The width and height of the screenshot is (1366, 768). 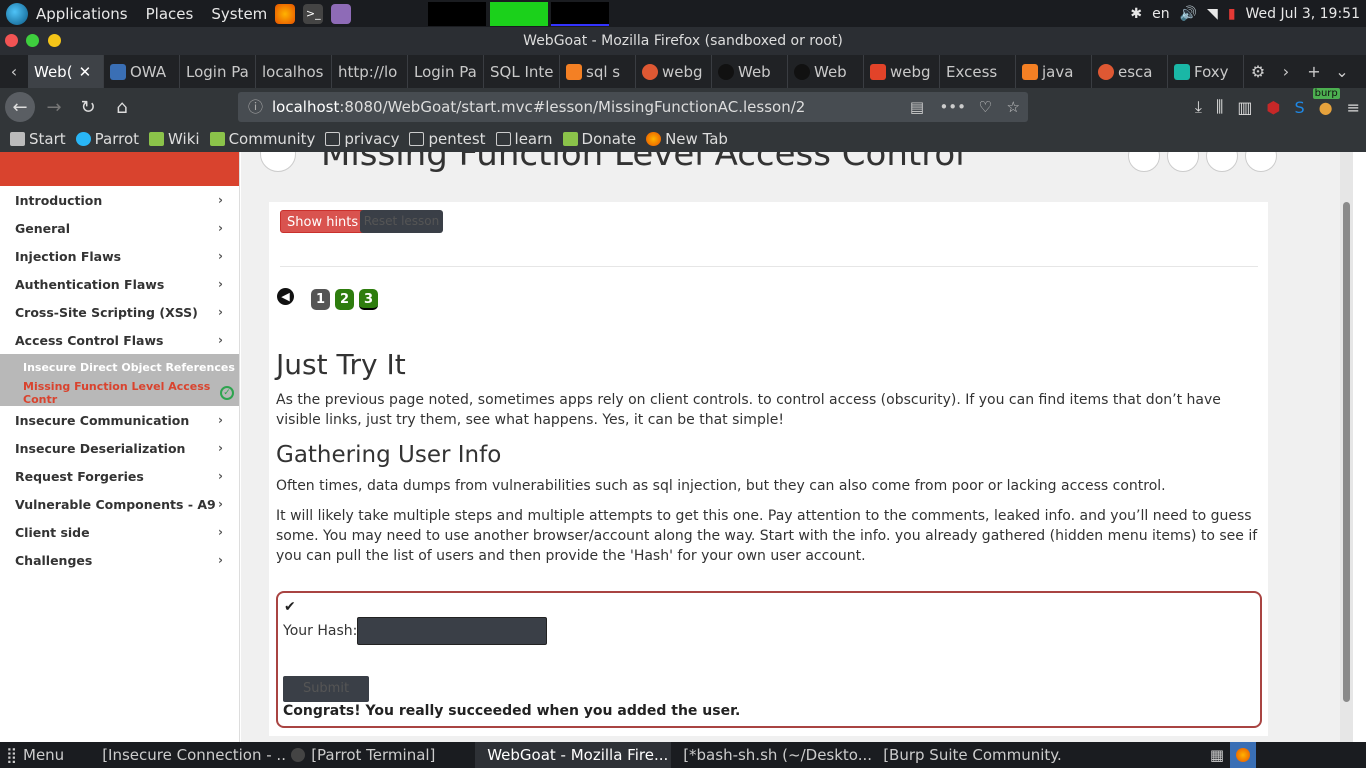 I want to click on sidebar-item-xss: Cross-Site Scripting (XSS) ›, so click(x=119, y=312).